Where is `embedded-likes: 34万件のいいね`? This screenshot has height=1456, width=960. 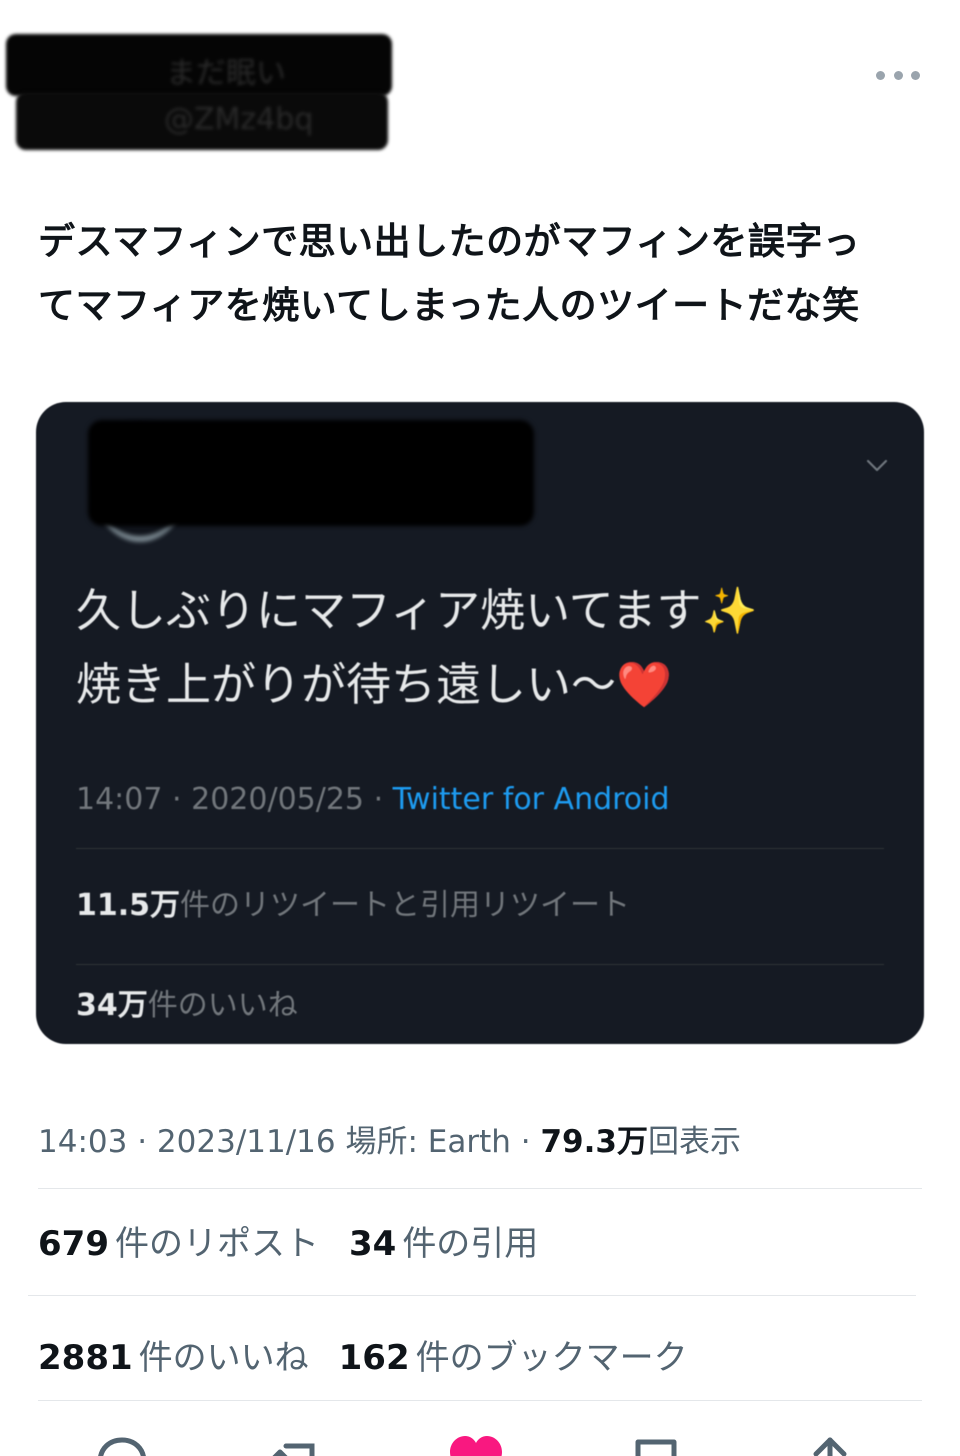 embedded-likes: 34万件のいいね is located at coordinates (187, 1002).